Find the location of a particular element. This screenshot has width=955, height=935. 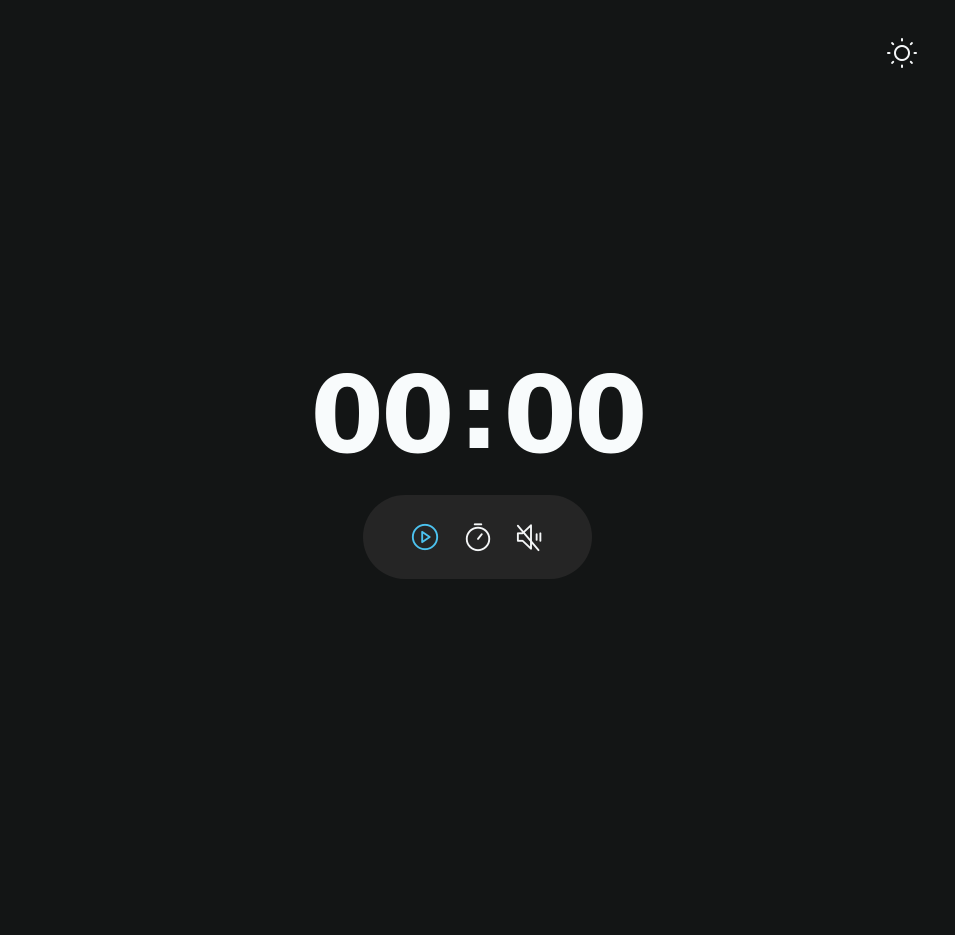

play-button is located at coordinates (425, 537).